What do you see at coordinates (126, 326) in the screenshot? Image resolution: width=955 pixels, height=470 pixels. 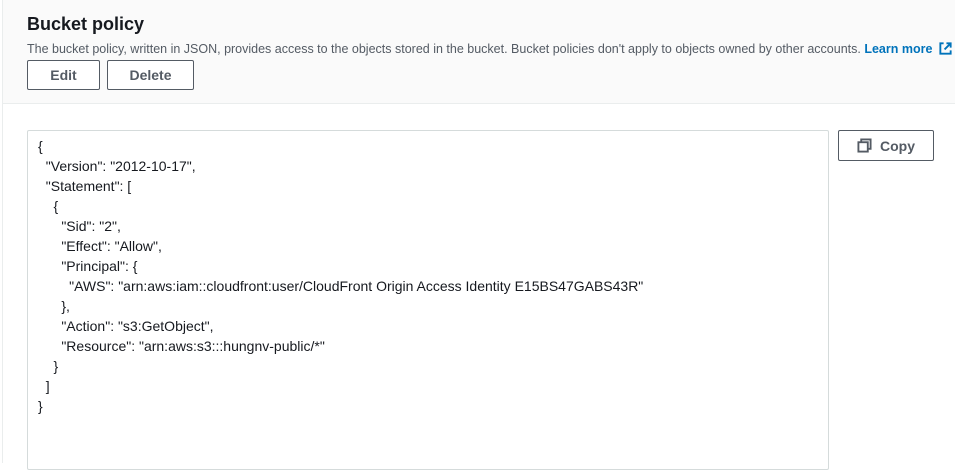 I see `code-line: "Action": "s3:GetObject",` at bounding box center [126, 326].